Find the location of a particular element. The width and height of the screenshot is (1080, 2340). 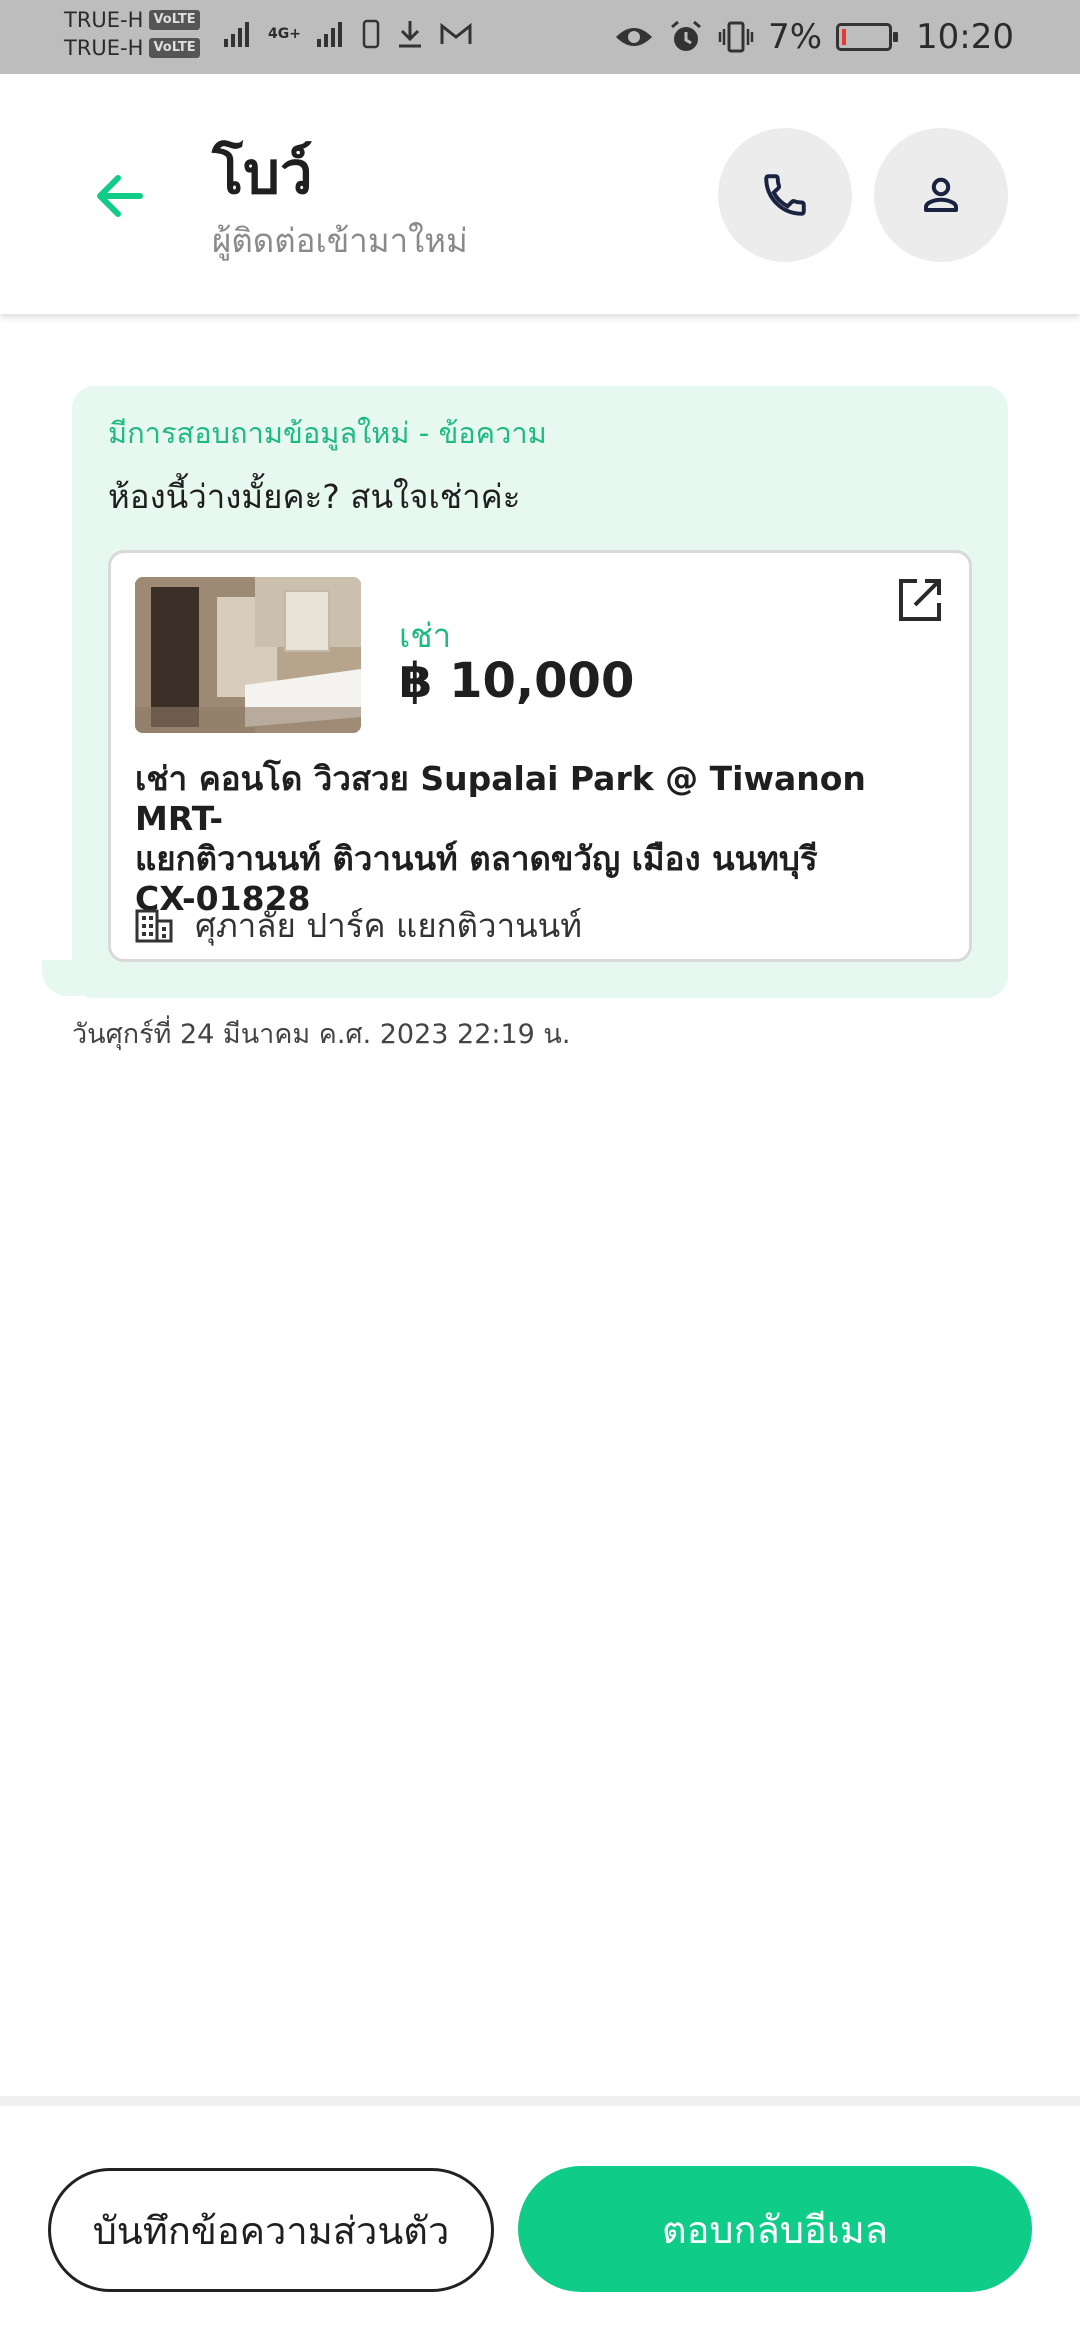

room-photo is located at coordinates (248, 655).